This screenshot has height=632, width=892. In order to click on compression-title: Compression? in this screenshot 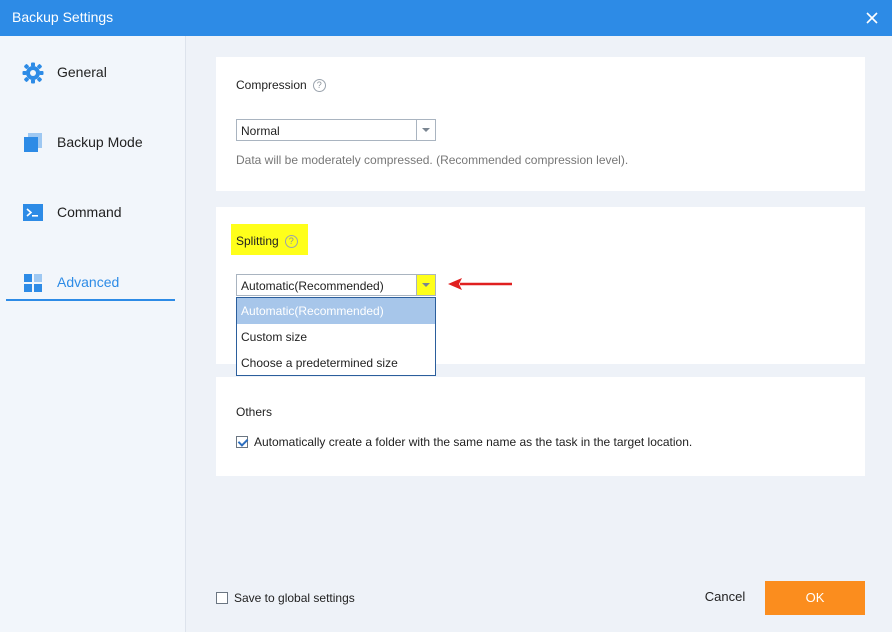, I will do `click(281, 85)`.